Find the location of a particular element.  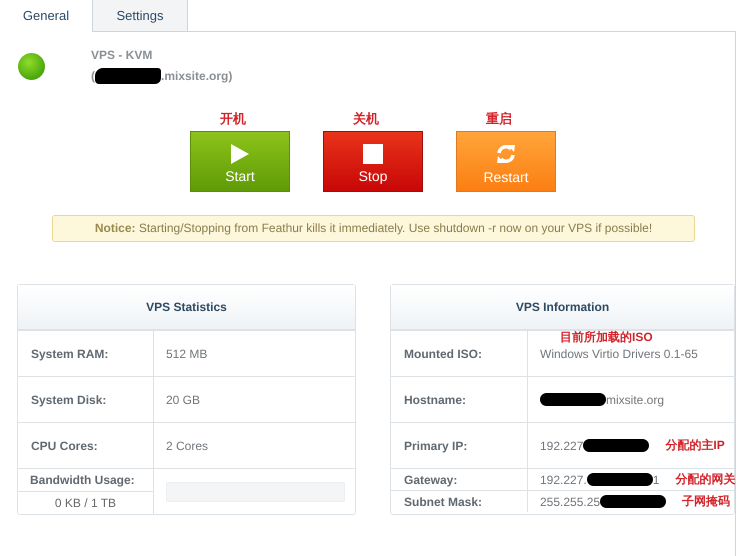

row-label: System RAM: is located at coordinates (86, 353).